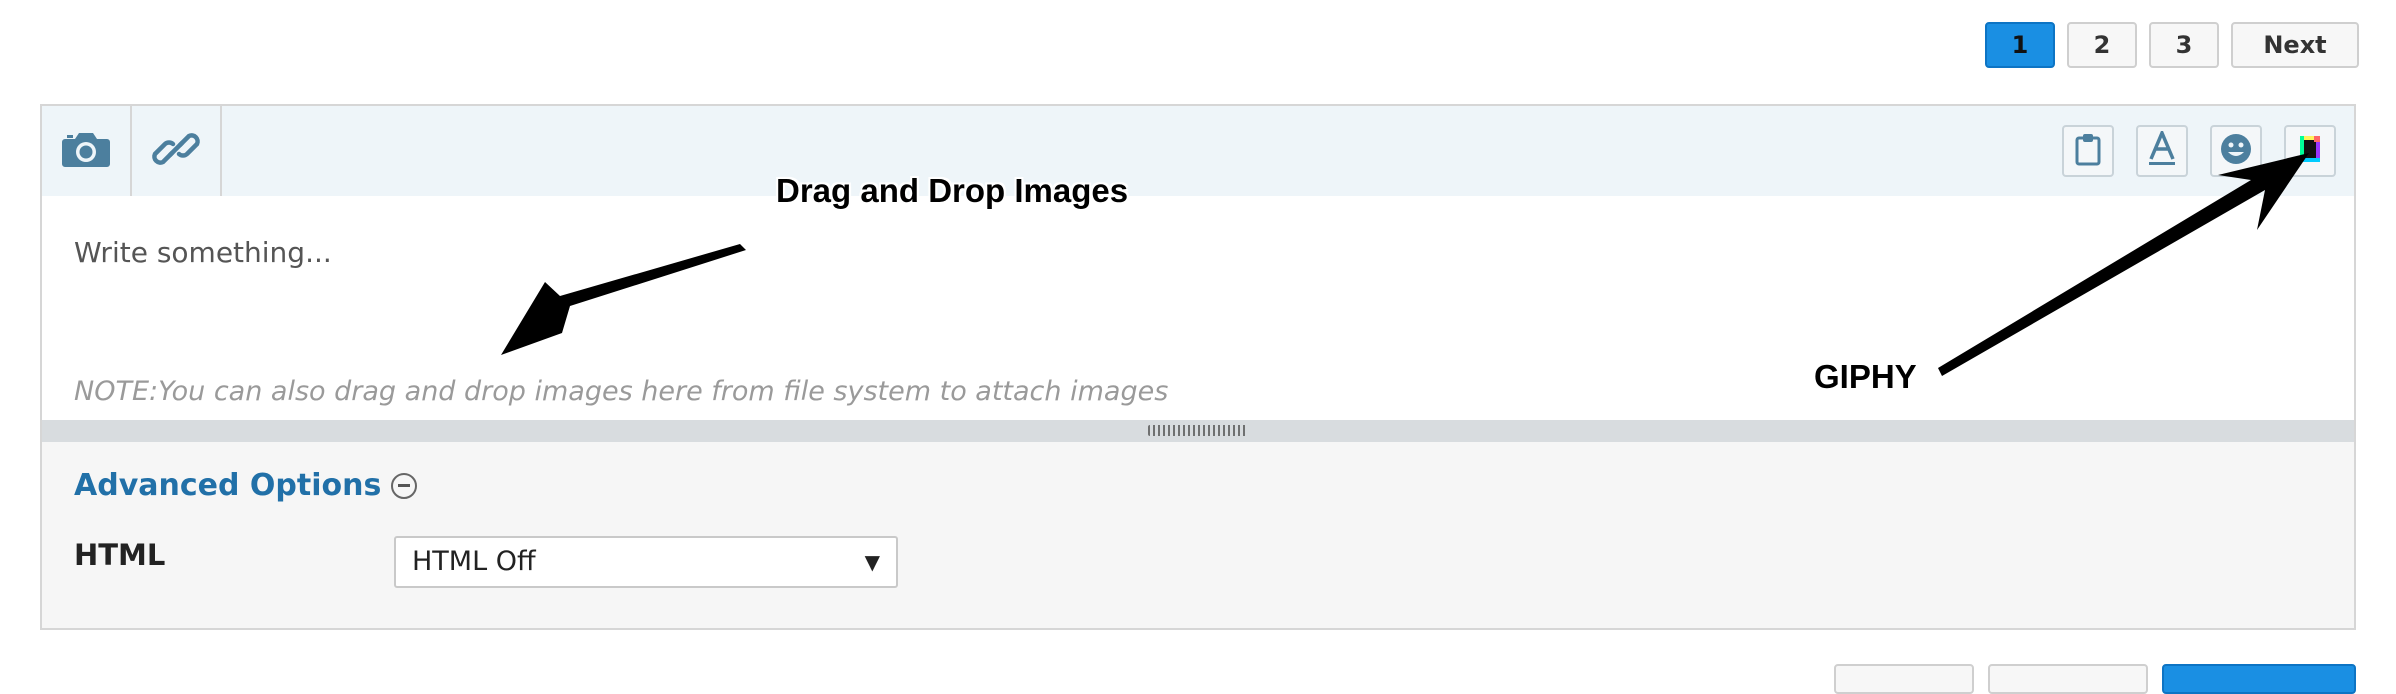 This screenshot has width=2396, height=694. I want to click on paste-button, so click(2088, 151).